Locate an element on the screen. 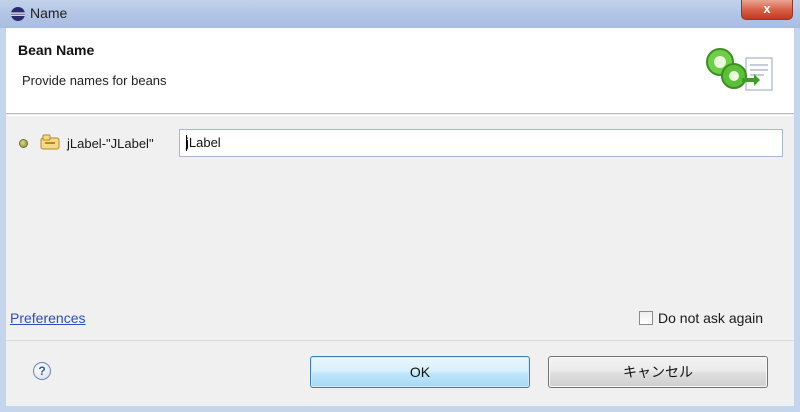 This screenshot has width=800, height=412. text-caret is located at coordinates (186, 143).